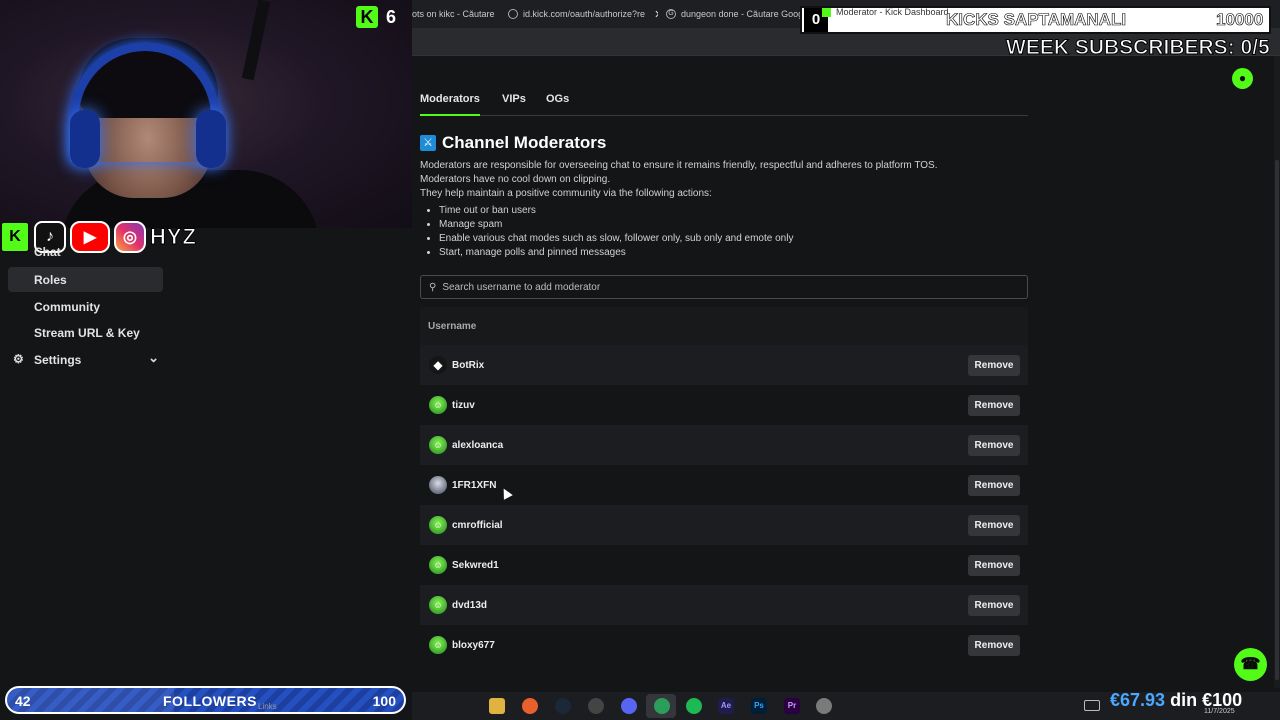 The width and height of the screenshot is (1280, 720). Describe the element at coordinates (1138, 48) in the screenshot. I see `week-subscribers-counter: WEEK SUBSCRIBERS: 0/5` at that location.